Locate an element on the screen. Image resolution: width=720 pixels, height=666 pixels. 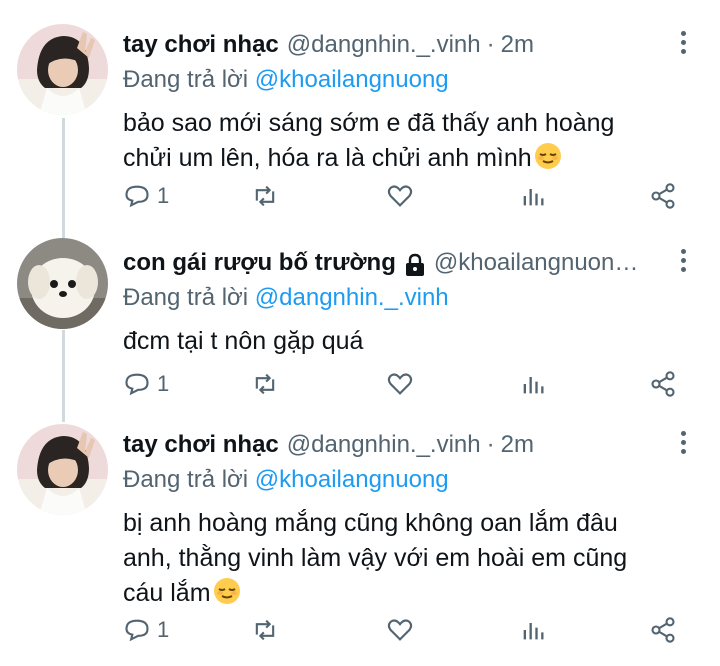
display-name: con gái rượu bố trường is located at coordinates (259, 263).